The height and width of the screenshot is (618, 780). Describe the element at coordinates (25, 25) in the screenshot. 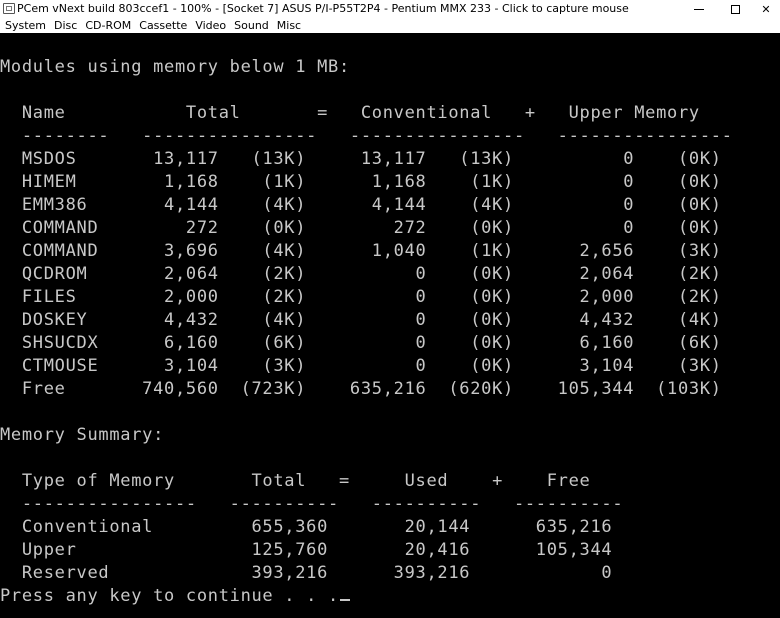

I see `menu-system: System` at that location.